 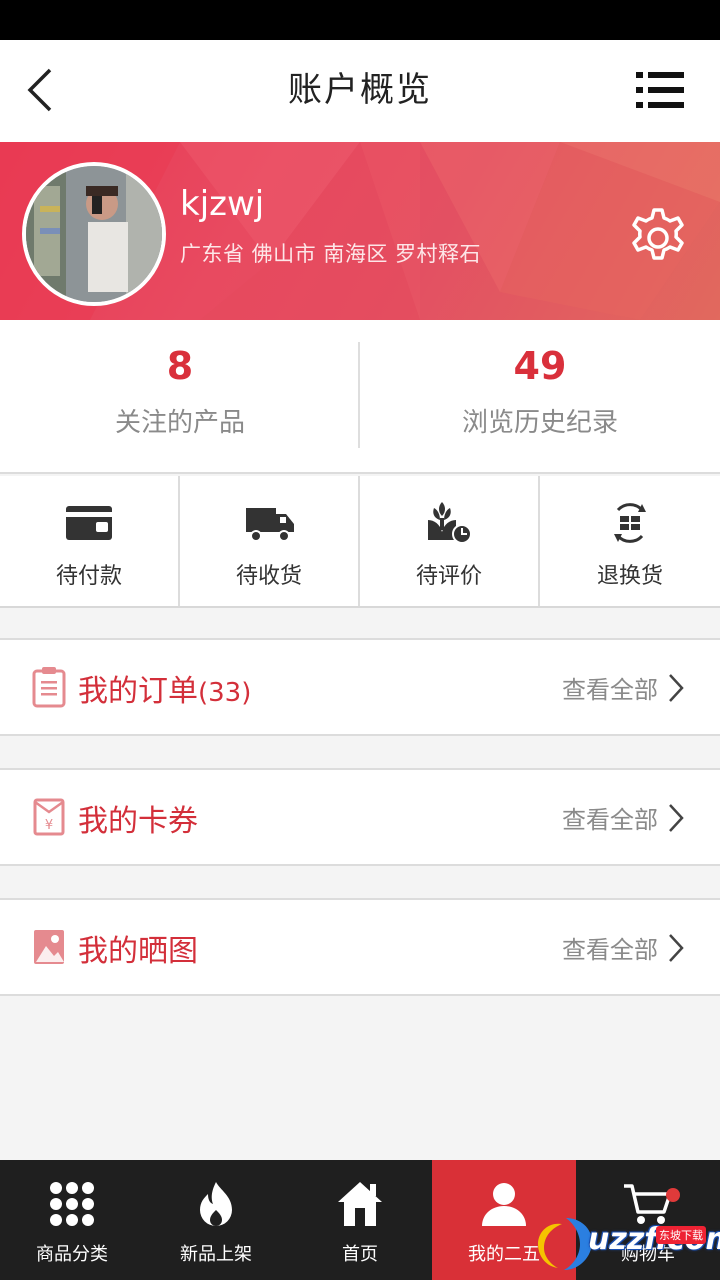 What do you see at coordinates (629, 576) in the screenshot?
I see `order-status-label: 退换货` at bounding box center [629, 576].